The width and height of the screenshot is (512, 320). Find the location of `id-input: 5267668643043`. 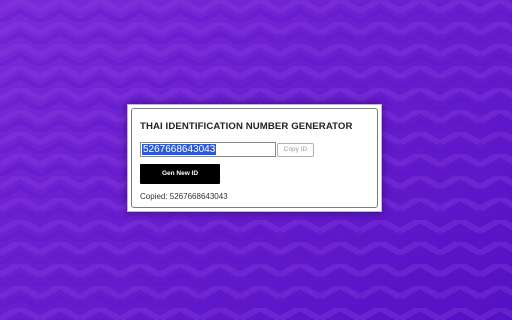

id-input: 5267668643043 is located at coordinates (208, 149).